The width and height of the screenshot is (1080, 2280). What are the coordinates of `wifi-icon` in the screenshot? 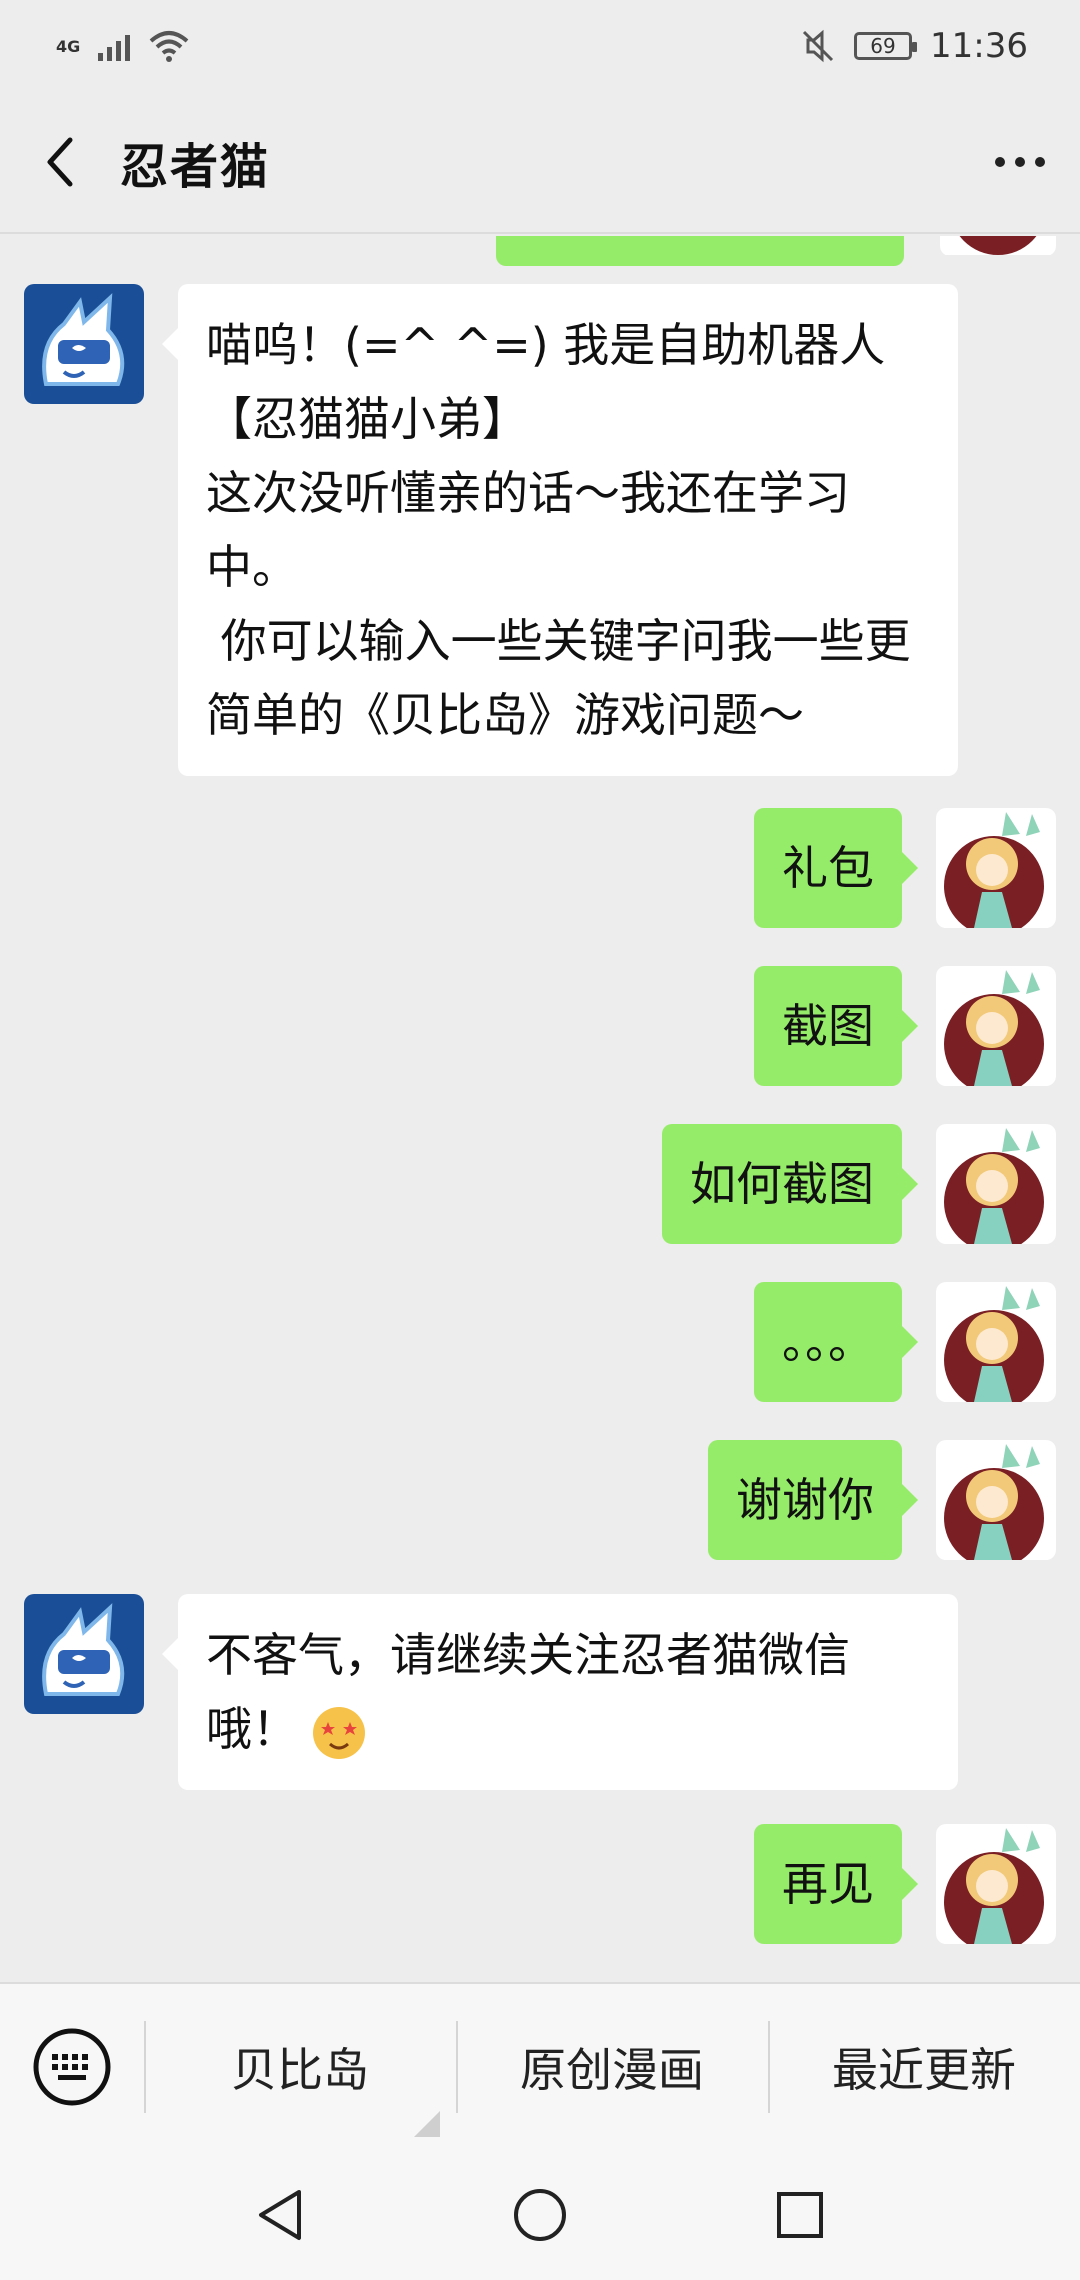 It's located at (169, 46).